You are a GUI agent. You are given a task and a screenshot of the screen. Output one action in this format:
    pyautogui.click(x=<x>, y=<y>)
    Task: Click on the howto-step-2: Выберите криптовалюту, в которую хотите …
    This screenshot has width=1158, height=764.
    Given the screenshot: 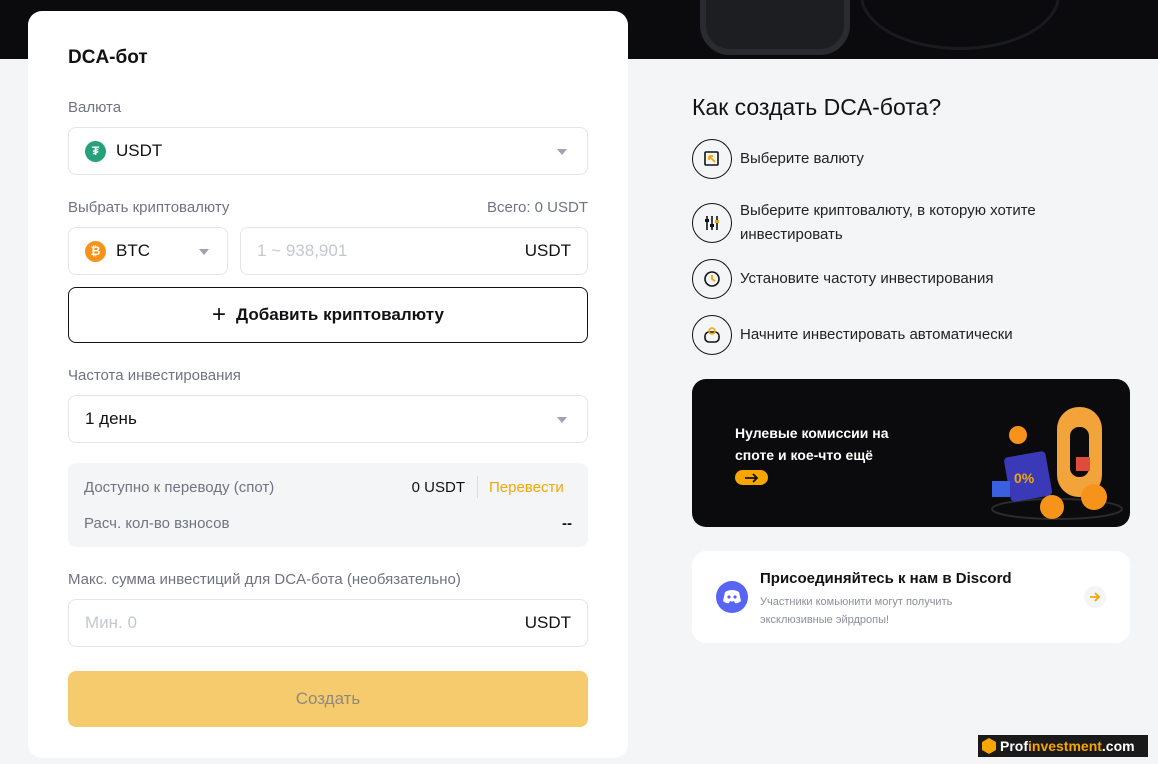 What is the action you would take?
    pyautogui.click(x=902, y=223)
    